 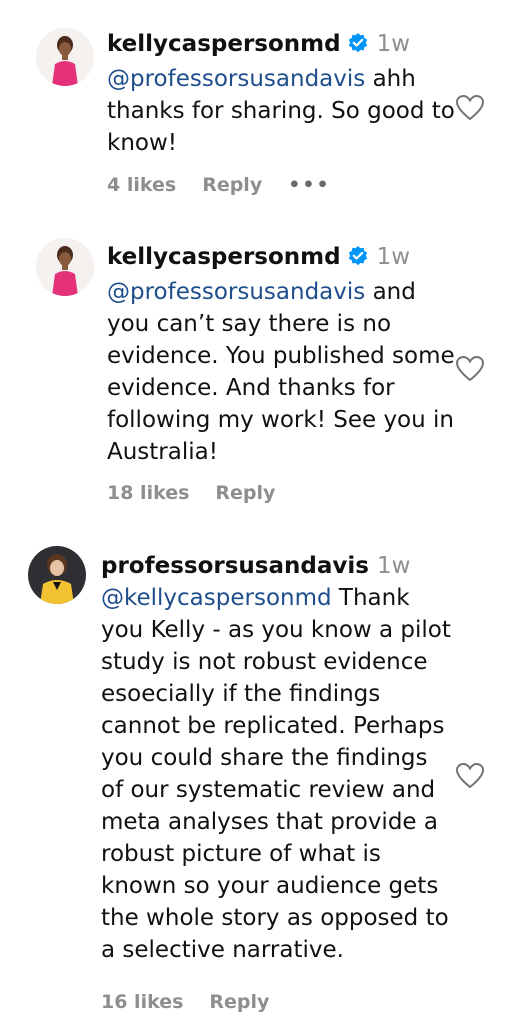 What do you see at coordinates (141, 185) in the screenshot?
I see `likes-count: 4 likes` at bounding box center [141, 185].